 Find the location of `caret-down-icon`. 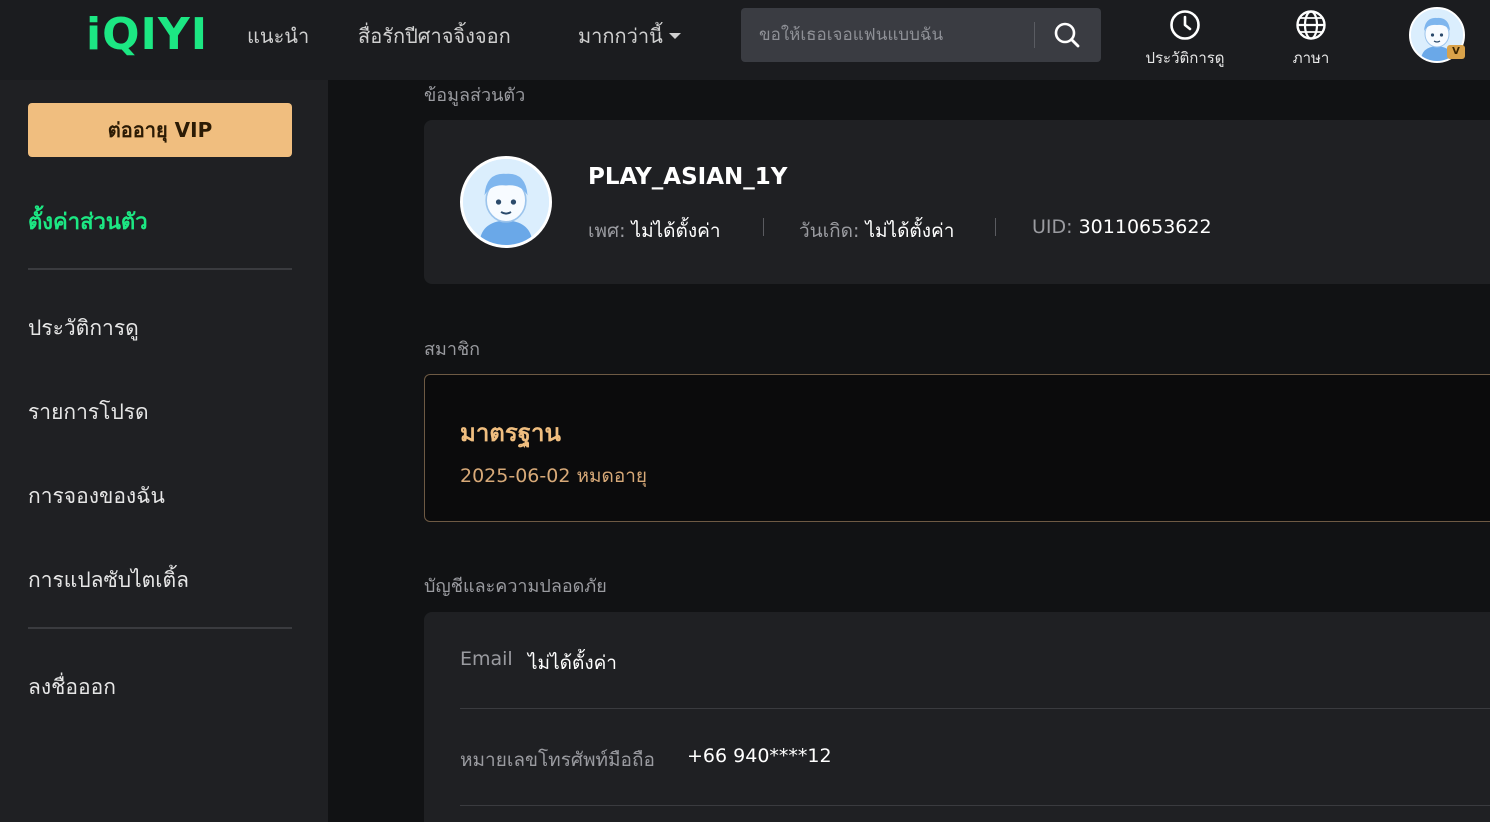

caret-down-icon is located at coordinates (674, 35).